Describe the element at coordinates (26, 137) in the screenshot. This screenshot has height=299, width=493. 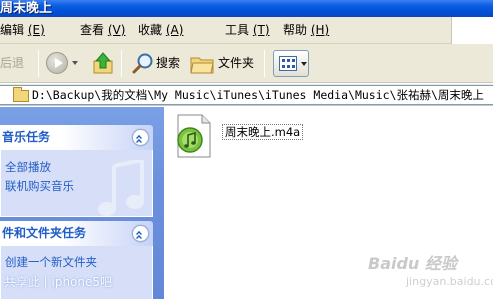
I see `music-tasks-title: 音乐任务` at that location.